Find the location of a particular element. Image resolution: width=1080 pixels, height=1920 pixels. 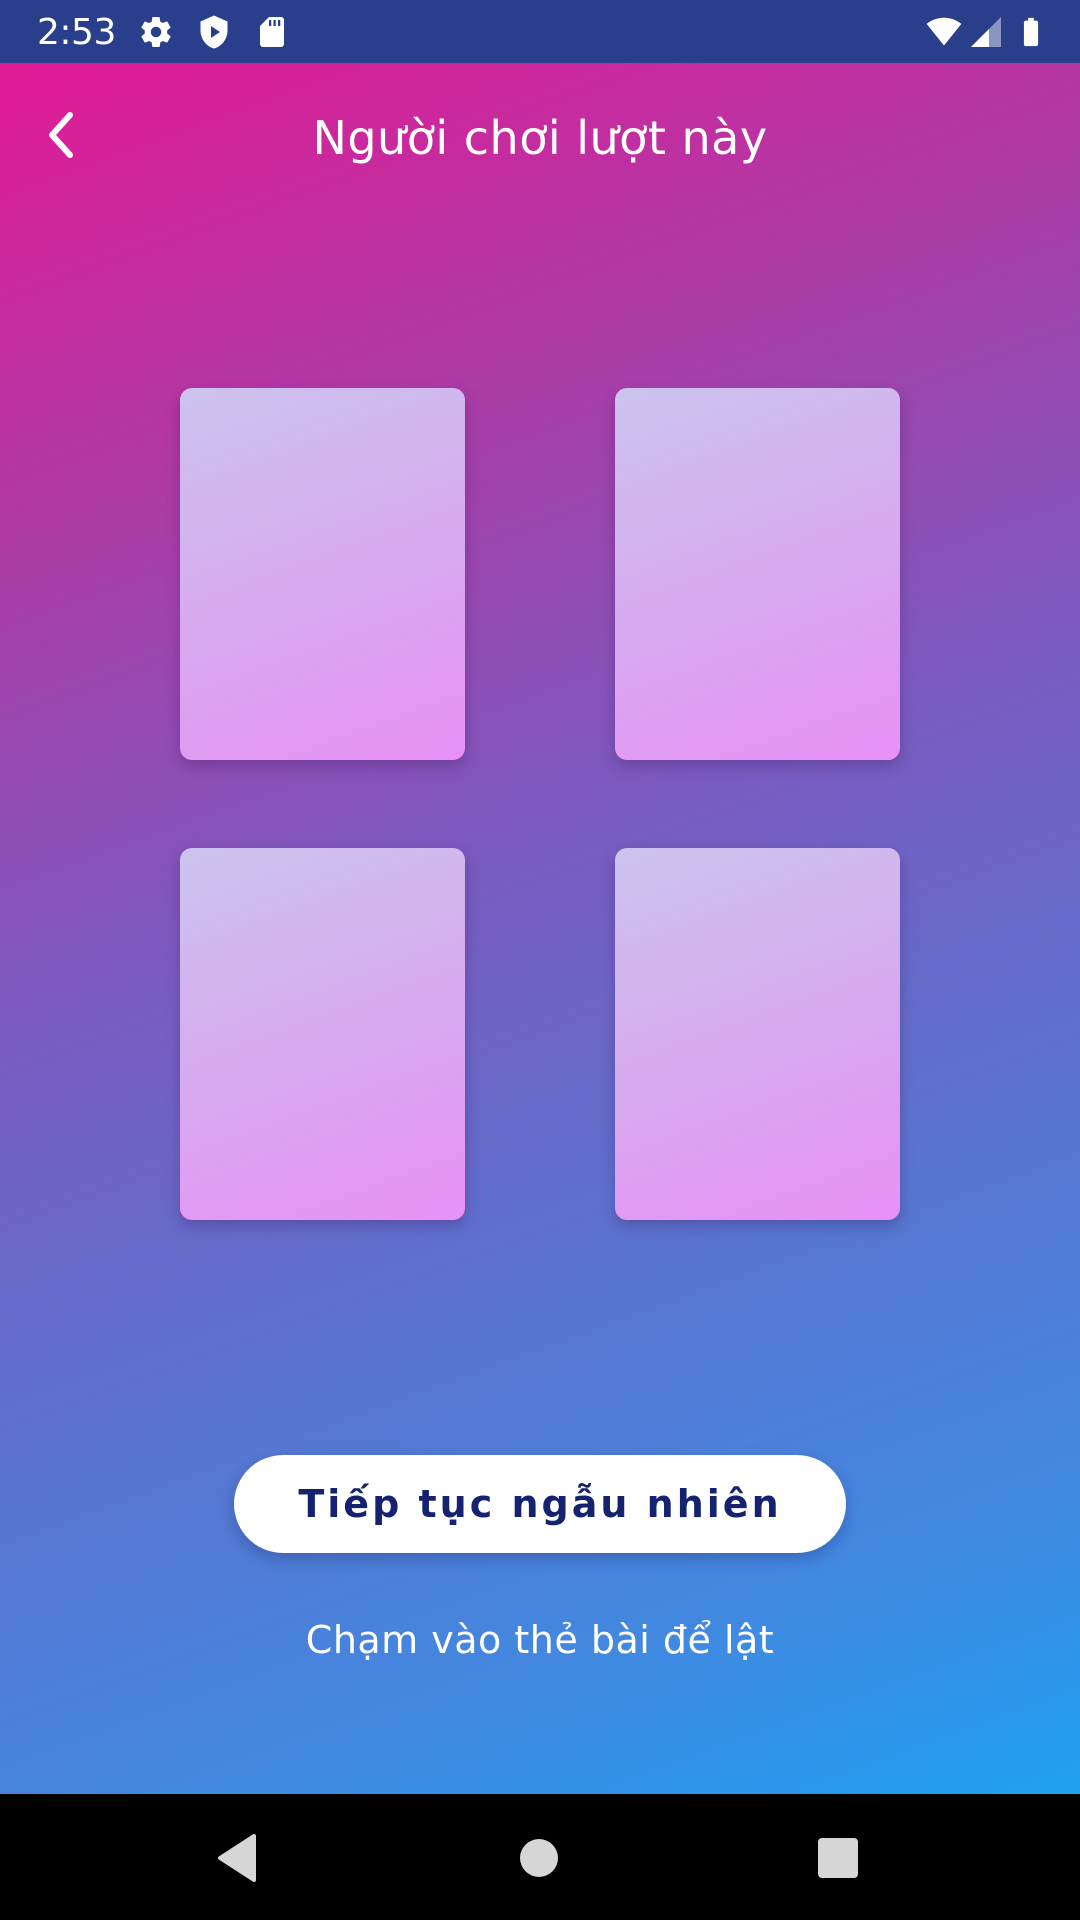

hint-text: Chạm vào thẻ bài để lật is located at coordinates (540, 1640).